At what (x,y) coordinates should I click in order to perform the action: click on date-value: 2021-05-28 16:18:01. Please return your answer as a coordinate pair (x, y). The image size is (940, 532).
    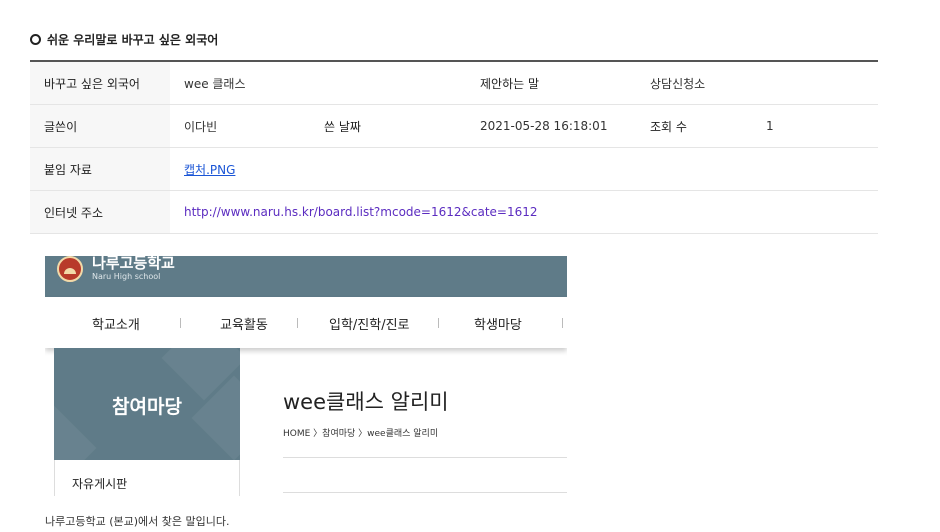
    Looking at the image, I should click on (551, 126).